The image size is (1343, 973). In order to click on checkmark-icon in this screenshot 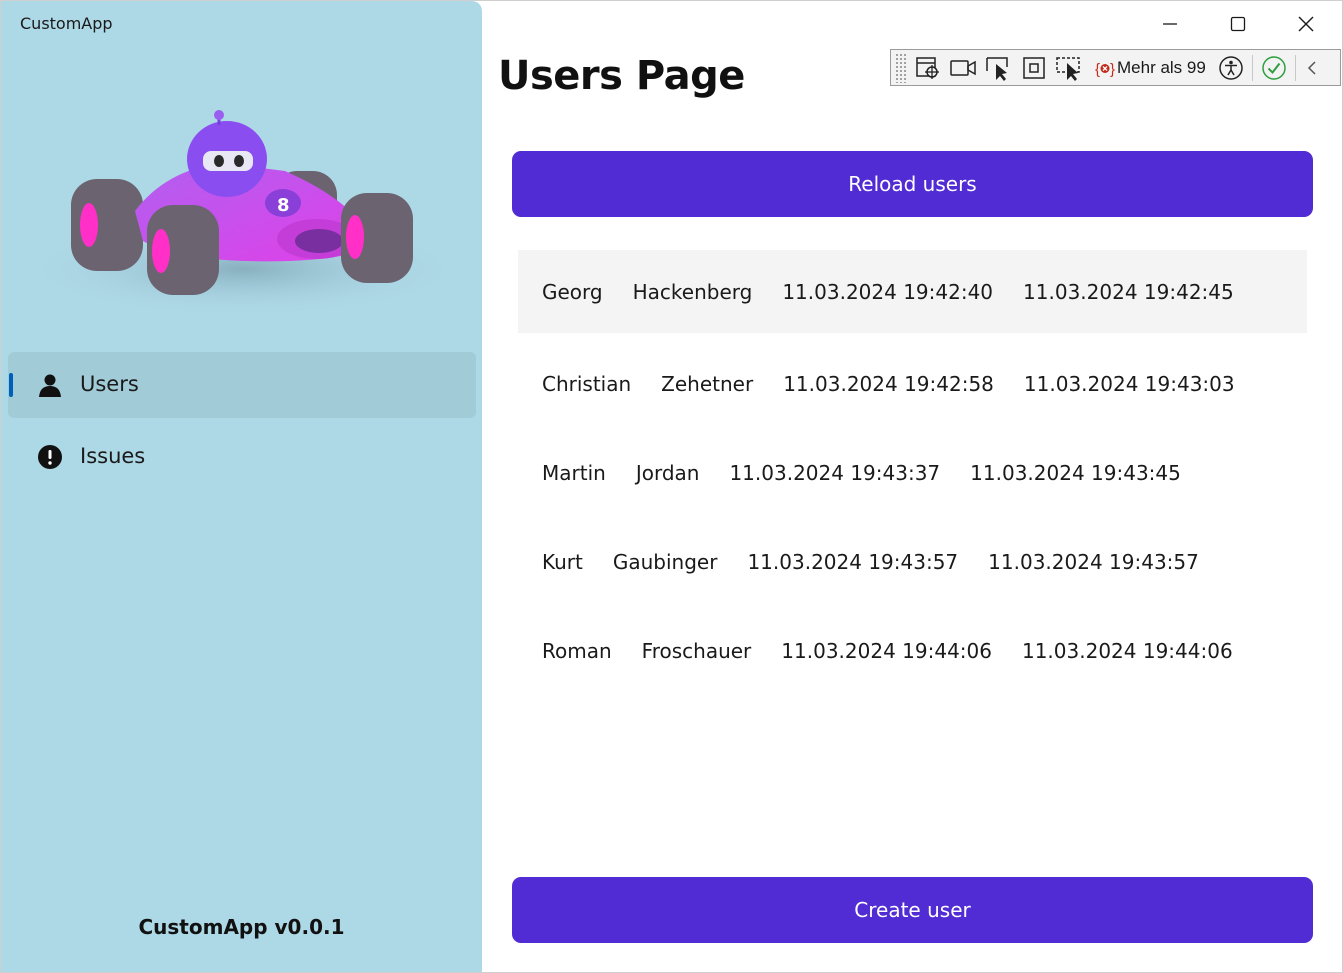, I will do `click(1274, 67)`.